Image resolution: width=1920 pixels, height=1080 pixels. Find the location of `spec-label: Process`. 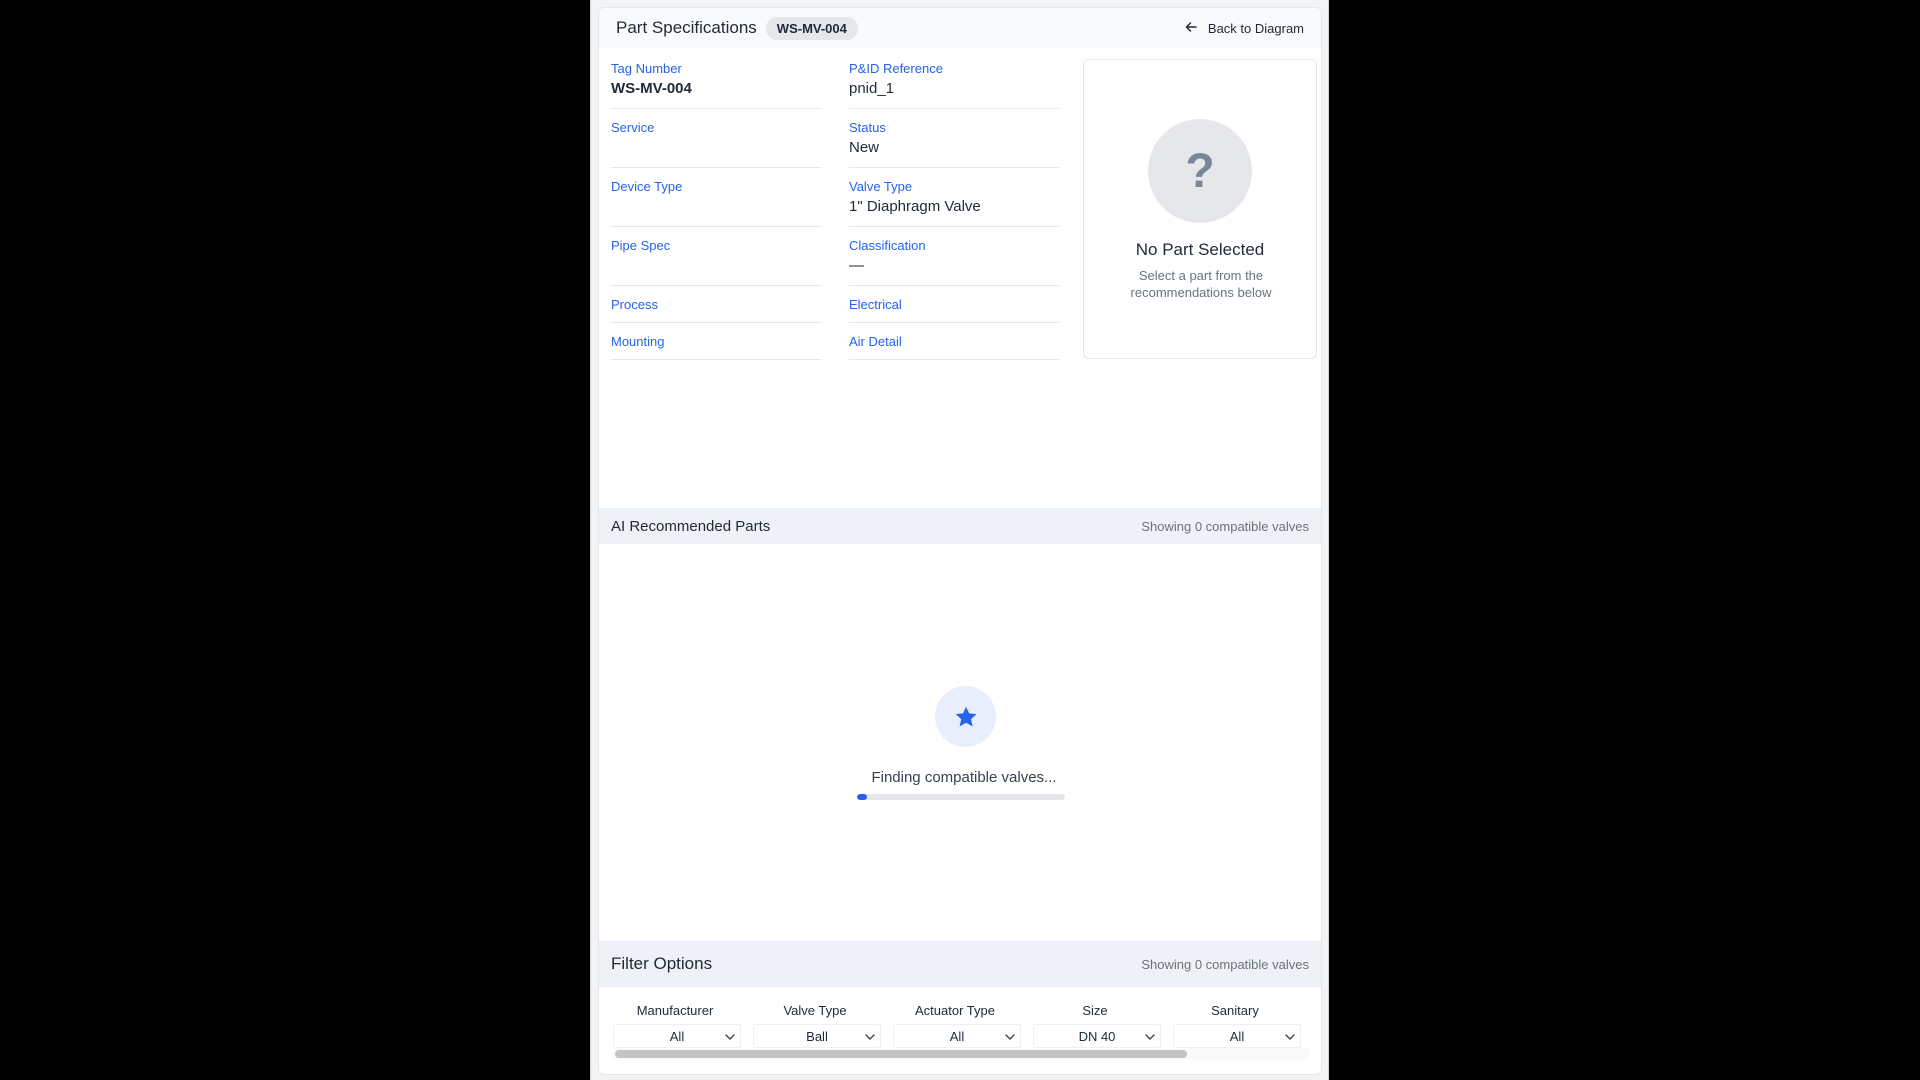

spec-label: Process is located at coordinates (634, 304).